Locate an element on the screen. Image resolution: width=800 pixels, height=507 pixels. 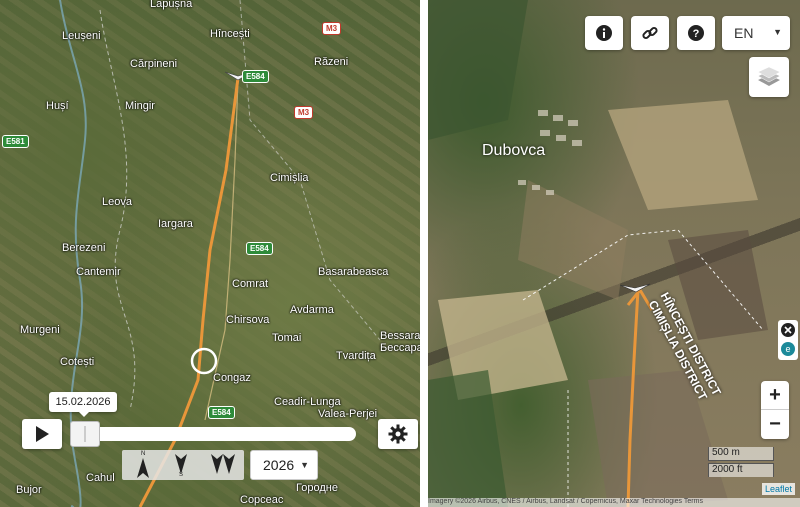
place-label: Bujor is located at coordinates (29, 490).